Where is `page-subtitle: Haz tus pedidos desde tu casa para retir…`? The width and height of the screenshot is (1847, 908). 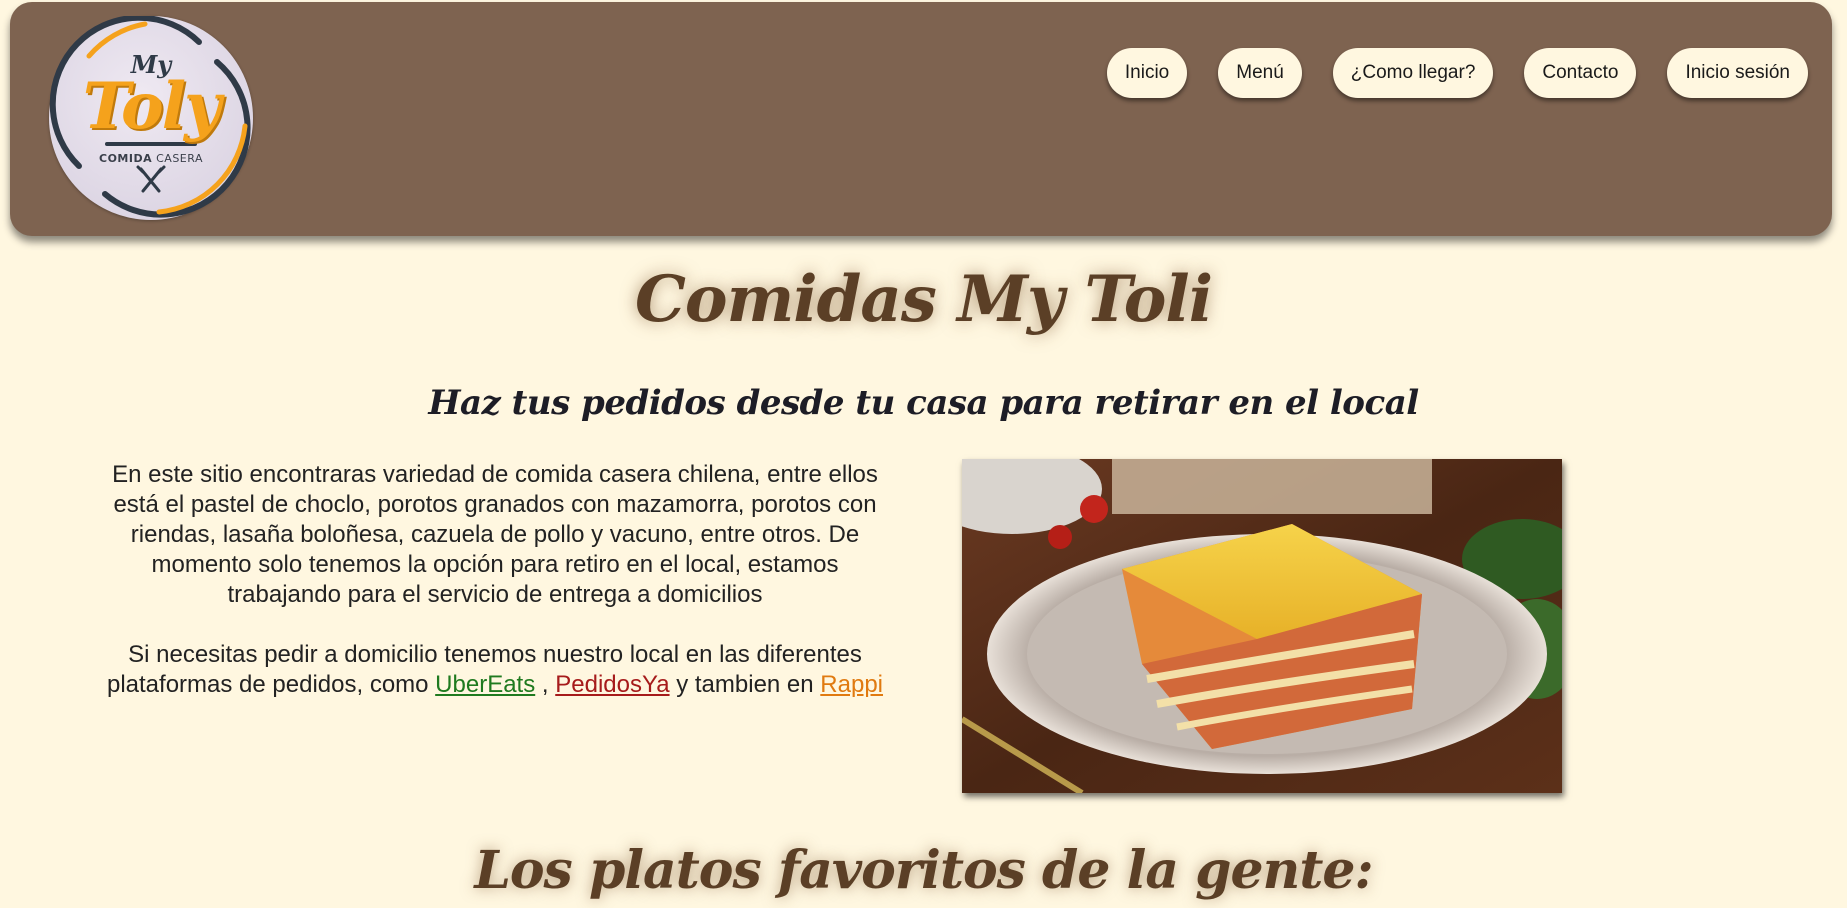
page-subtitle: Haz tus pedidos desde tu casa para retir… is located at coordinates (923, 403).